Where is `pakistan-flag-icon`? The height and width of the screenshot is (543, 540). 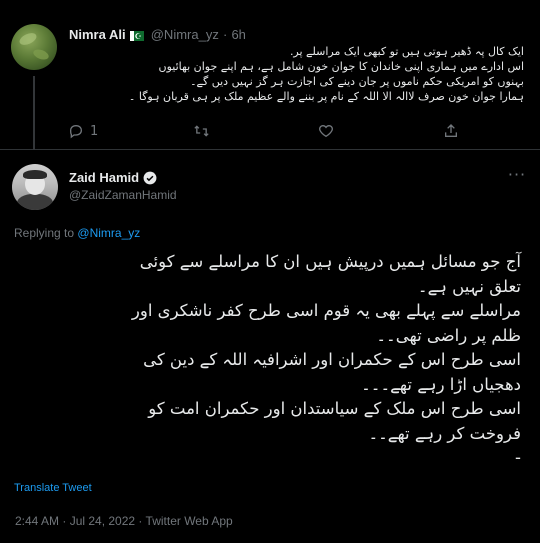 pakistan-flag-icon is located at coordinates (136, 37).